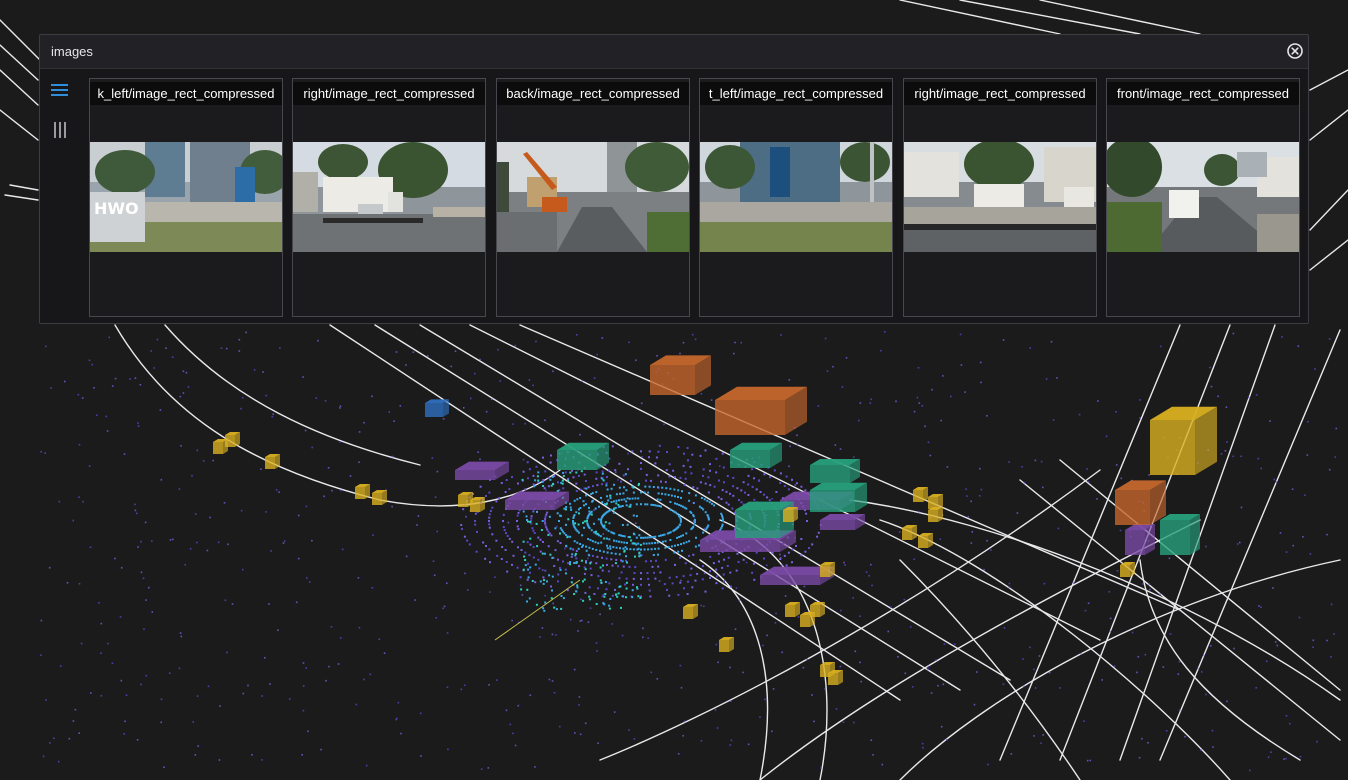 The width and height of the screenshot is (1348, 780). Describe the element at coordinates (186, 197) in the screenshot. I see `camera-thumbnail: k_left/image_rect_compressed HWO` at that location.